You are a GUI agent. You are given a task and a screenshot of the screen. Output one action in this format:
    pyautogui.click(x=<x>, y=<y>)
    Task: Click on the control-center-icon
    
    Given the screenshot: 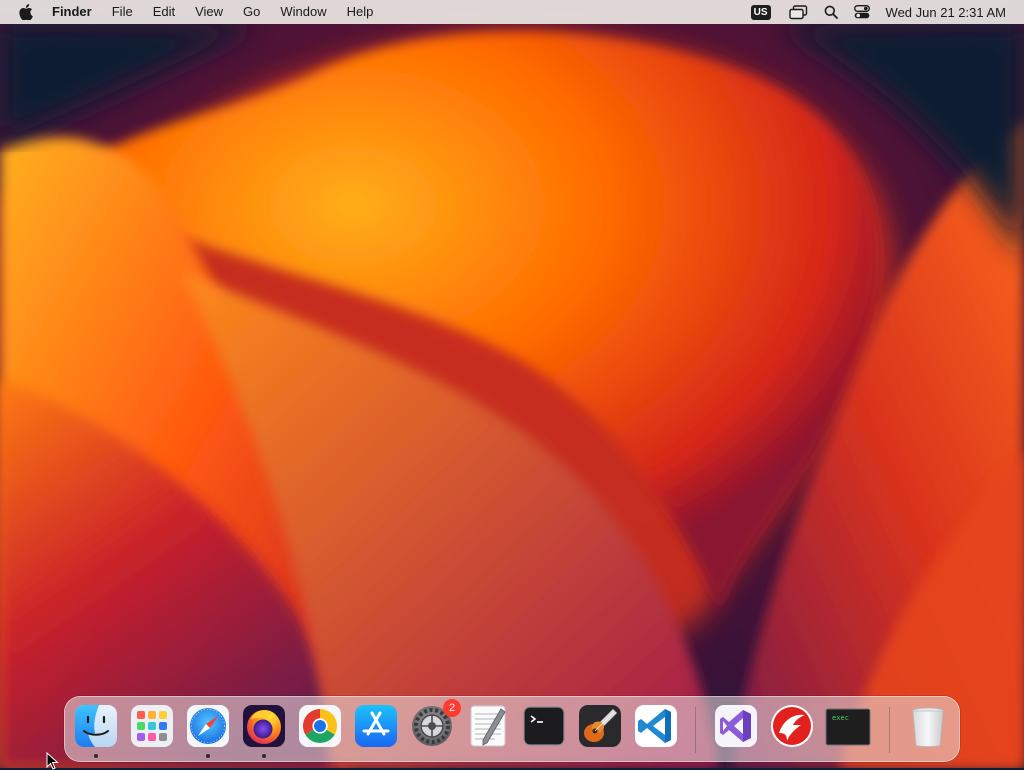 What is the action you would take?
    pyautogui.click(x=861, y=12)
    